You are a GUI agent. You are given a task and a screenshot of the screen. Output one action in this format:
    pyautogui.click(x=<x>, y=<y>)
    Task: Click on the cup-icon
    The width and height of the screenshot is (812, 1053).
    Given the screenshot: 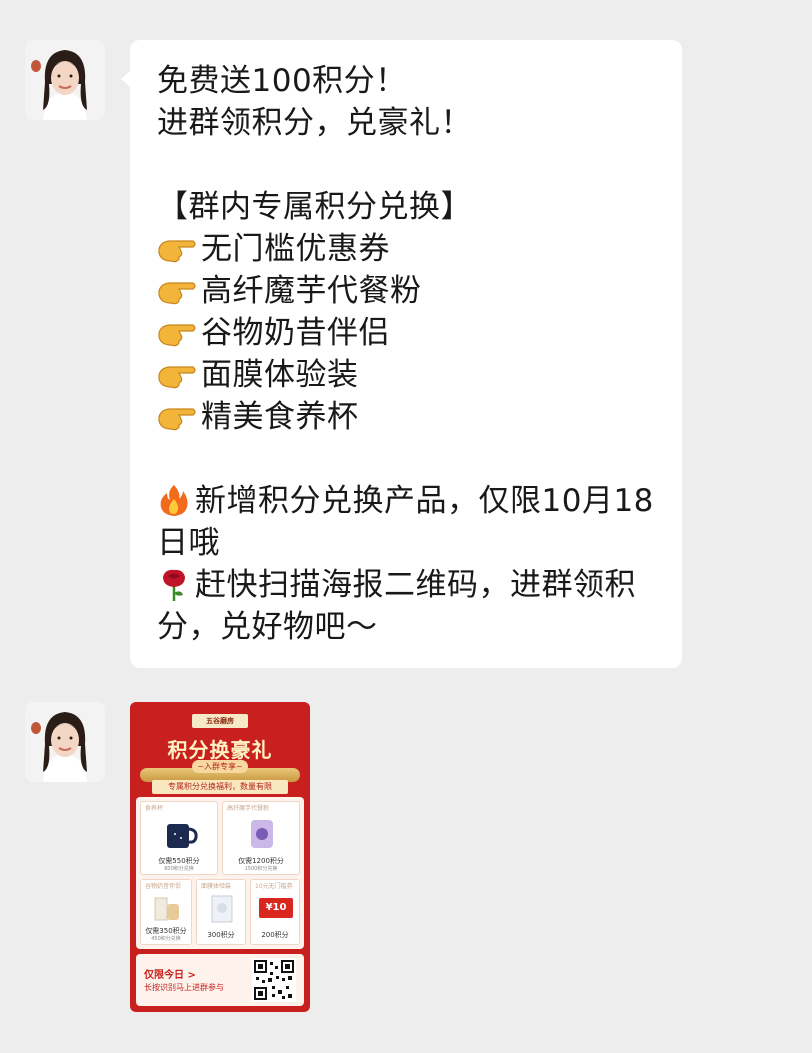 What is the action you would take?
    pyautogui.click(x=182, y=836)
    